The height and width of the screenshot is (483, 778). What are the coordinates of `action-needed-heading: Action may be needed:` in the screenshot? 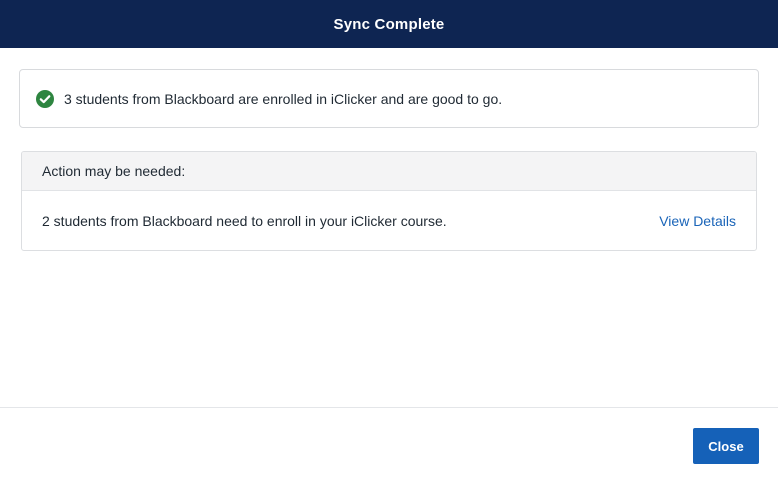 It's located at (389, 171).